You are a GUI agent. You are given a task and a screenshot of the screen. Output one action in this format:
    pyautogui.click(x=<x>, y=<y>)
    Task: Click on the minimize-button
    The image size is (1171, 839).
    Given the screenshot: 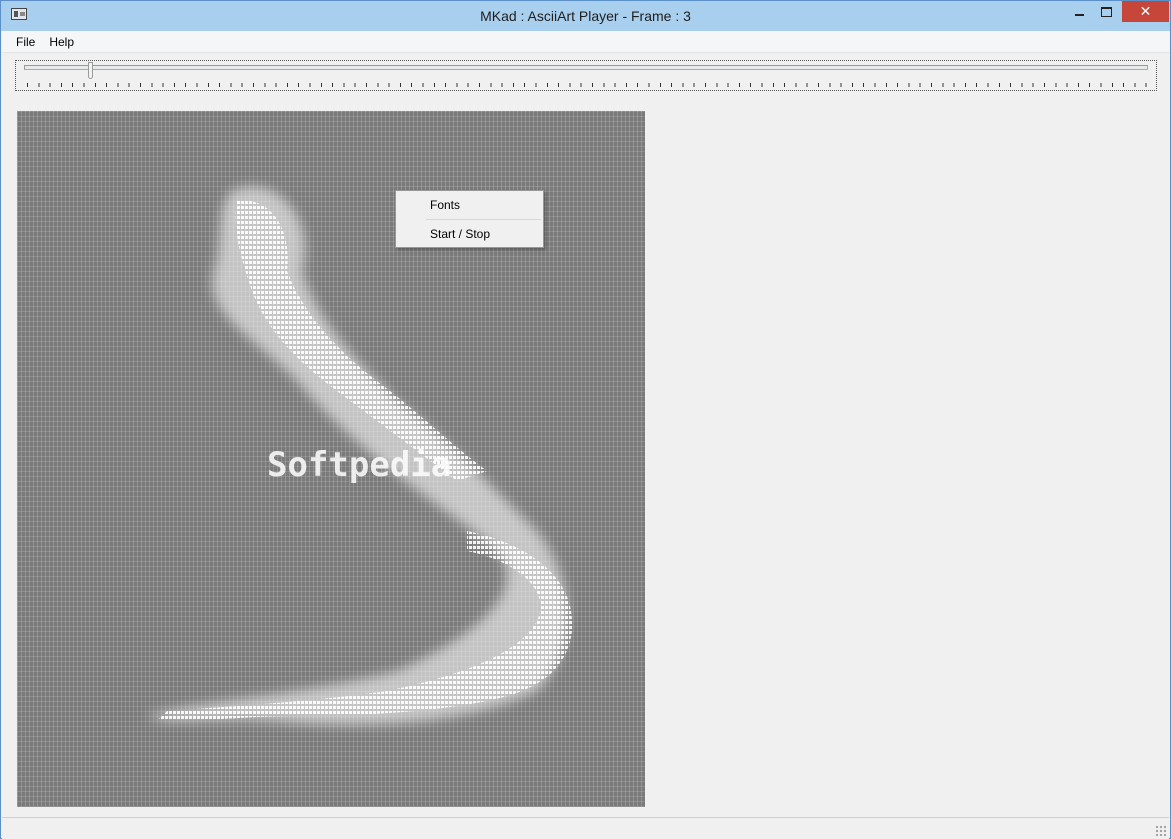 What is the action you would take?
    pyautogui.click(x=1079, y=11)
    